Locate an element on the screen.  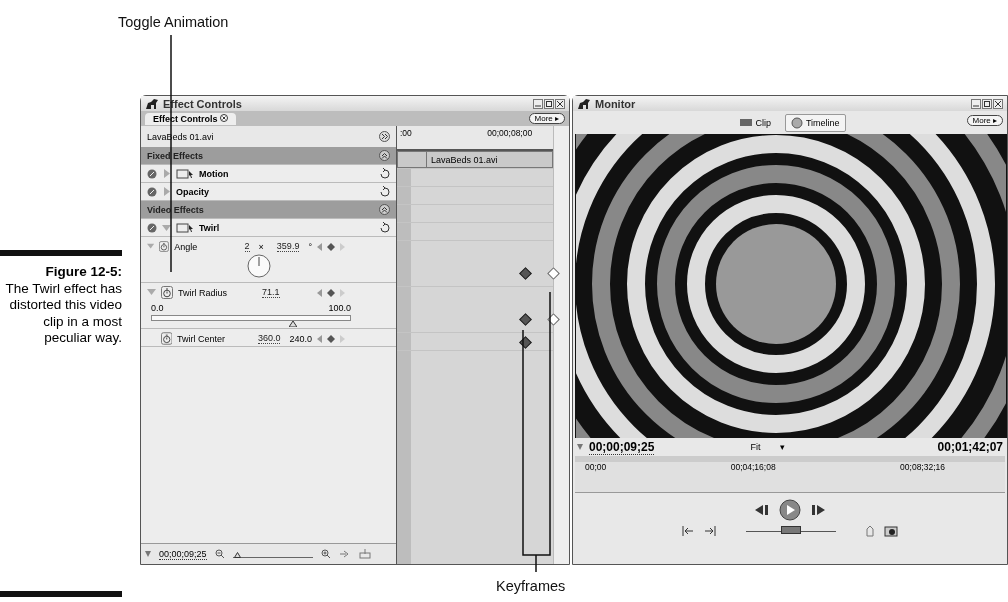
ruler-label: 00;08;32;16 is located at coordinates (922, 468).